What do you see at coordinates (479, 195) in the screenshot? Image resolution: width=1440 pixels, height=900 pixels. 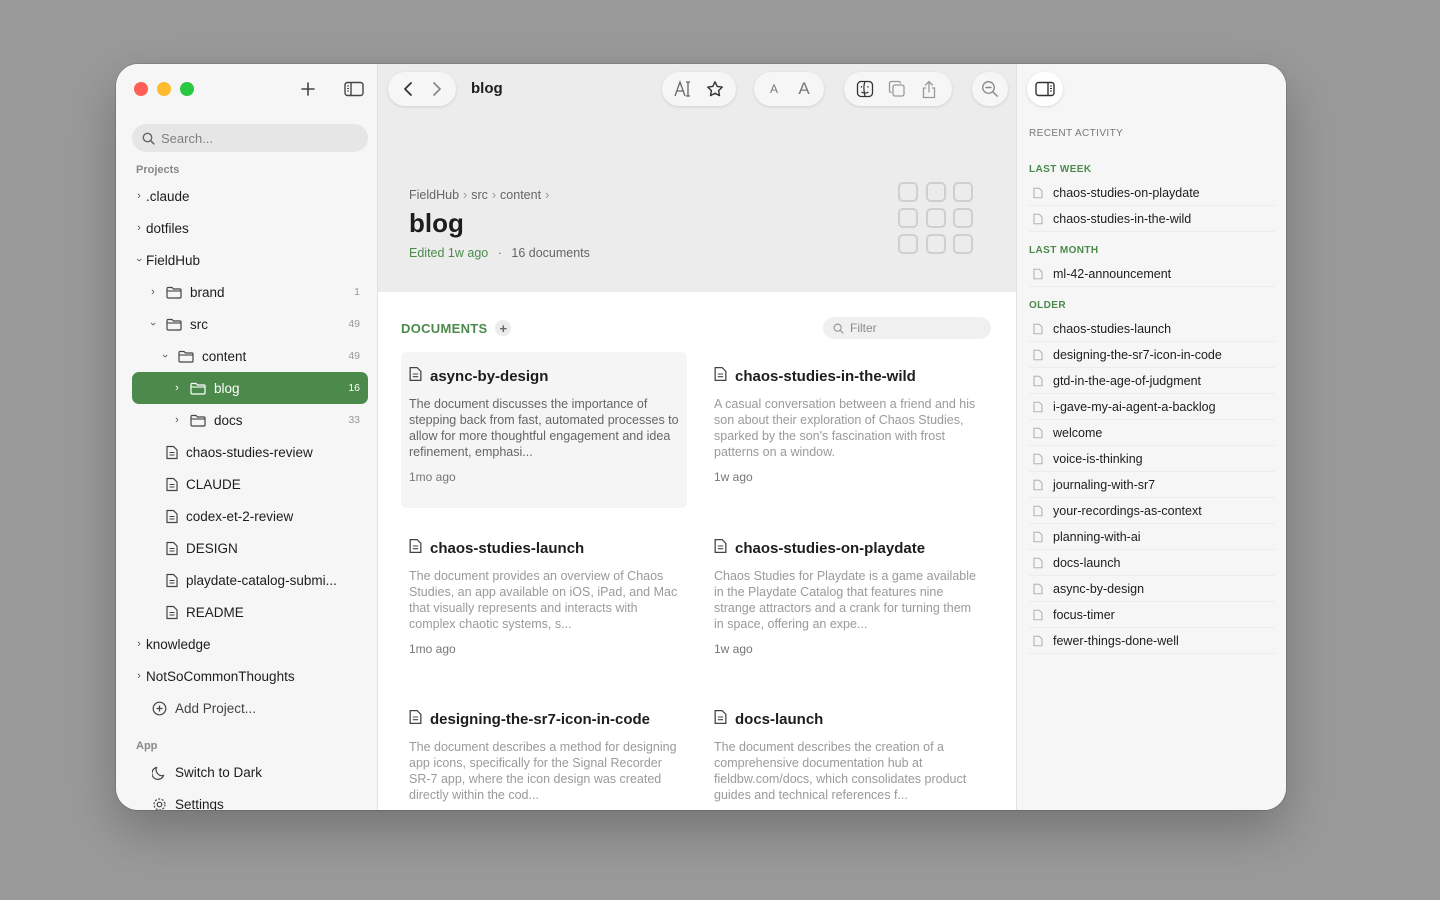 I see `breadcrumb-item: src` at bounding box center [479, 195].